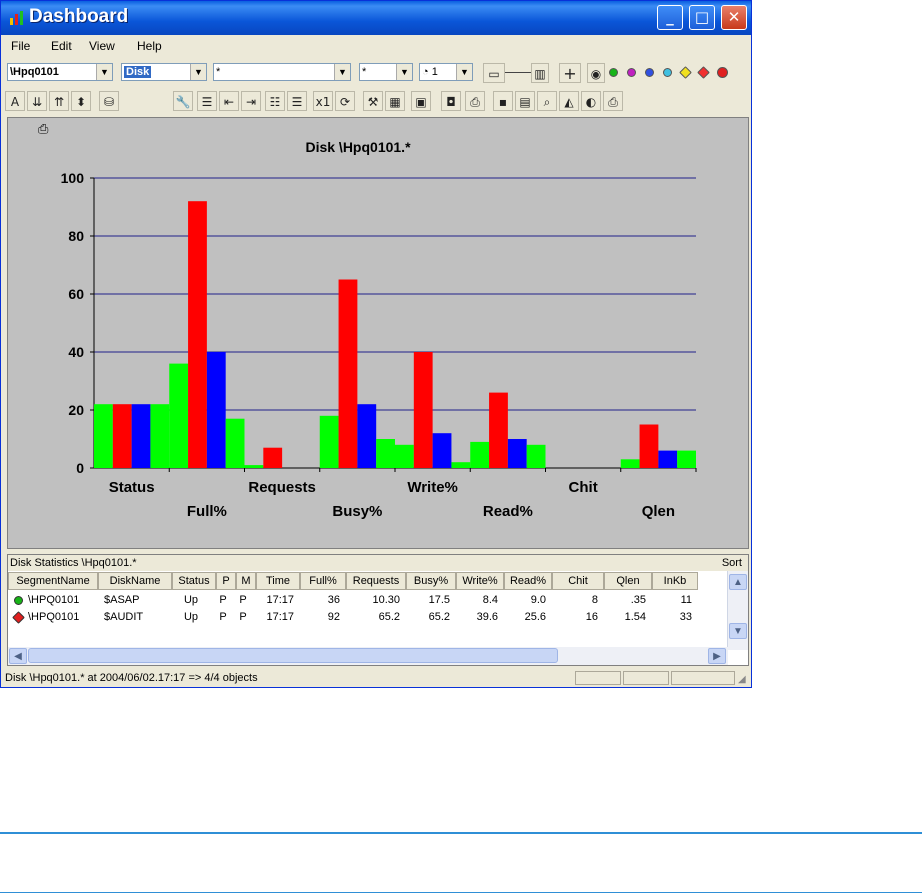 Image resolution: width=922 pixels, height=894 pixels. What do you see at coordinates (685, 617) in the screenshot?
I see `table-cell: 33` at bounding box center [685, 617].